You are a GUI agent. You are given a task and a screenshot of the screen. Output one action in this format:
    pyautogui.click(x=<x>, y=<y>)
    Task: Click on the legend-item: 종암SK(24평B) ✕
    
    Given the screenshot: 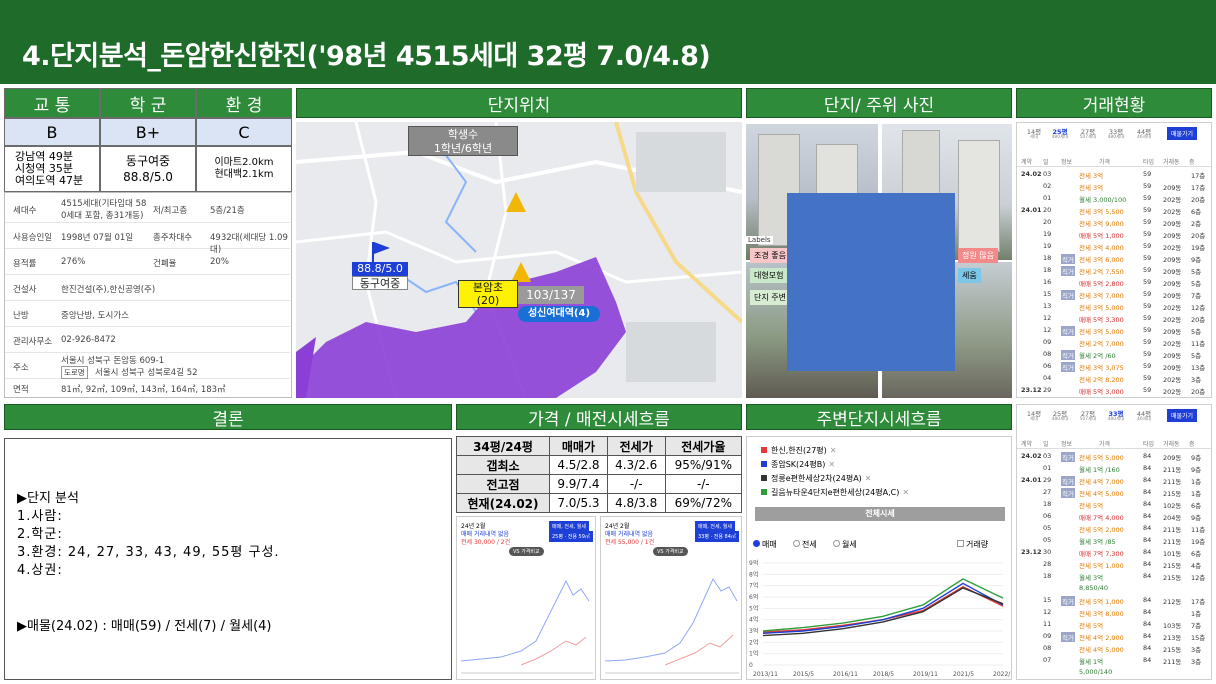 What is the action you would take?
    pyautogui.click(x=798, y=464)
    